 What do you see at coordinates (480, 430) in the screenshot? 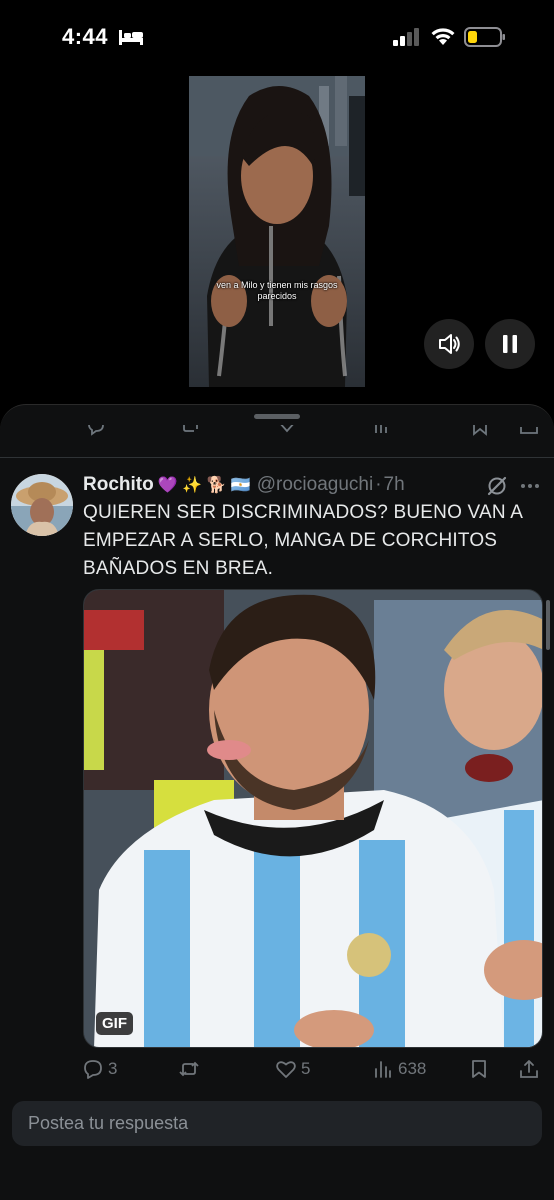
I see `bookmark-icon-faded` at bounding box center [480, 430].